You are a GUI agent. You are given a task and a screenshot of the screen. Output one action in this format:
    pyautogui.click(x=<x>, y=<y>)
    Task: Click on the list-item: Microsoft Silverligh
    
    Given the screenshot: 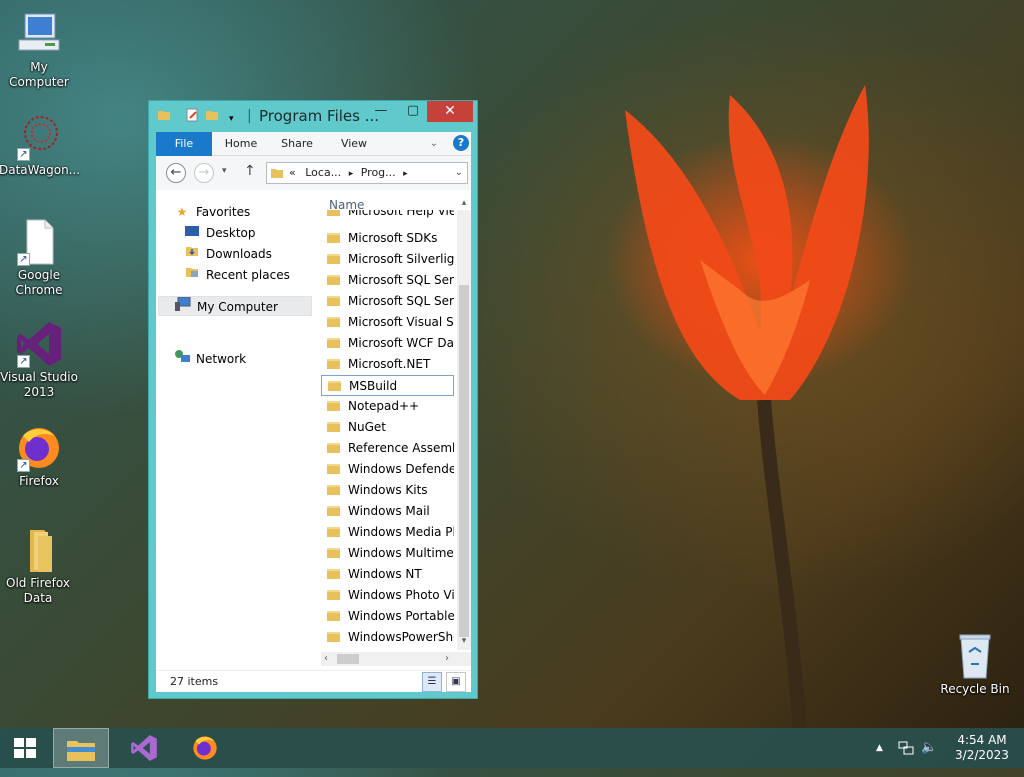 What is the action you would take?
    pyautogui.click(x=387, y=259)
    